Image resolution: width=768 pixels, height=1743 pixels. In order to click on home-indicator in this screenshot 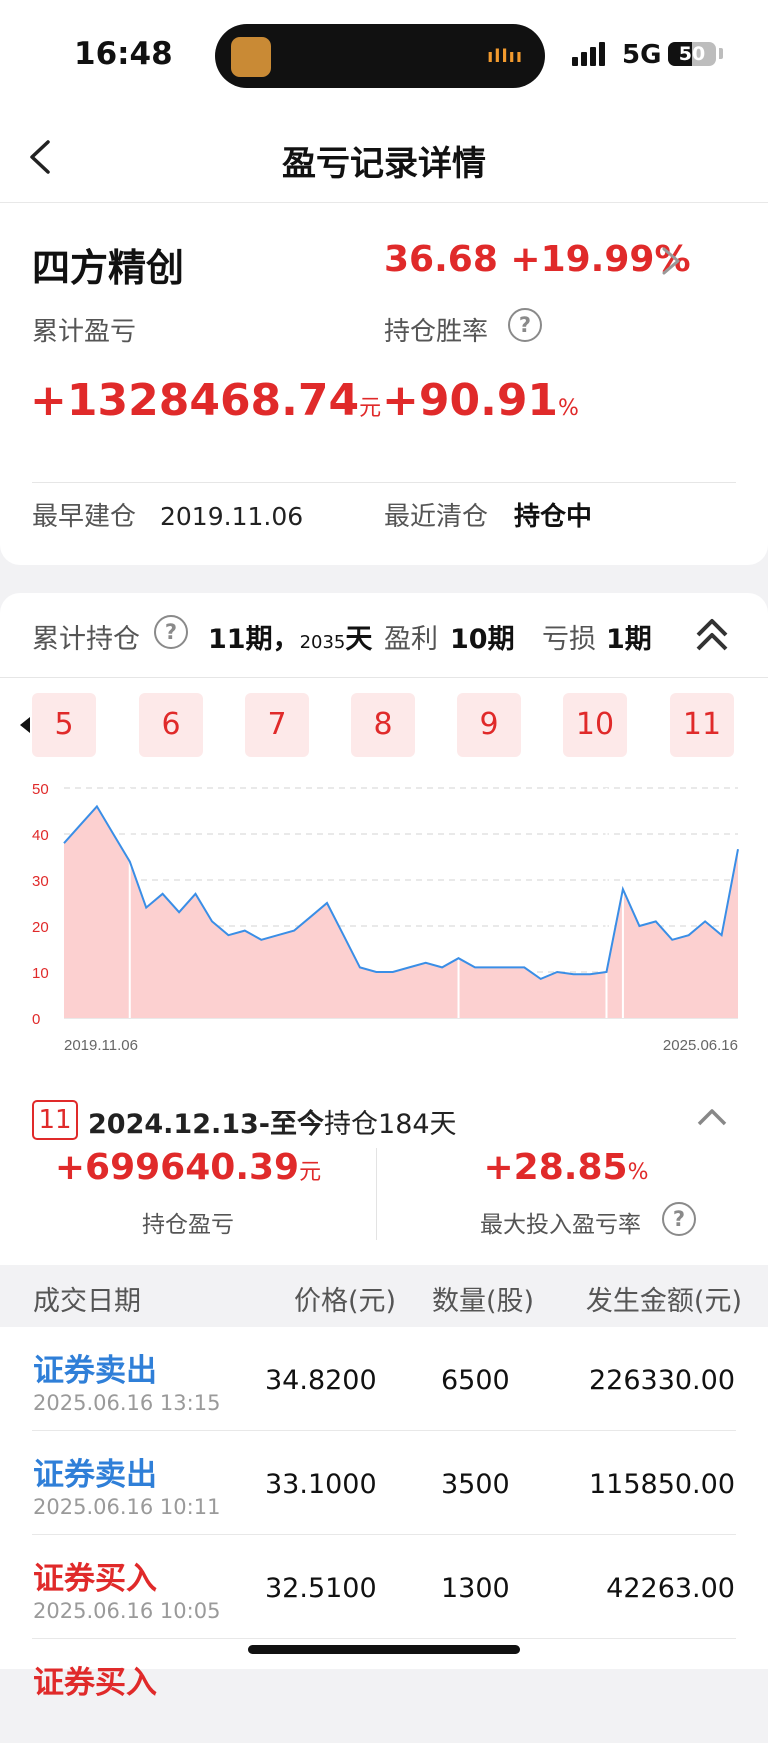, I will do `click(384, 1649)`.